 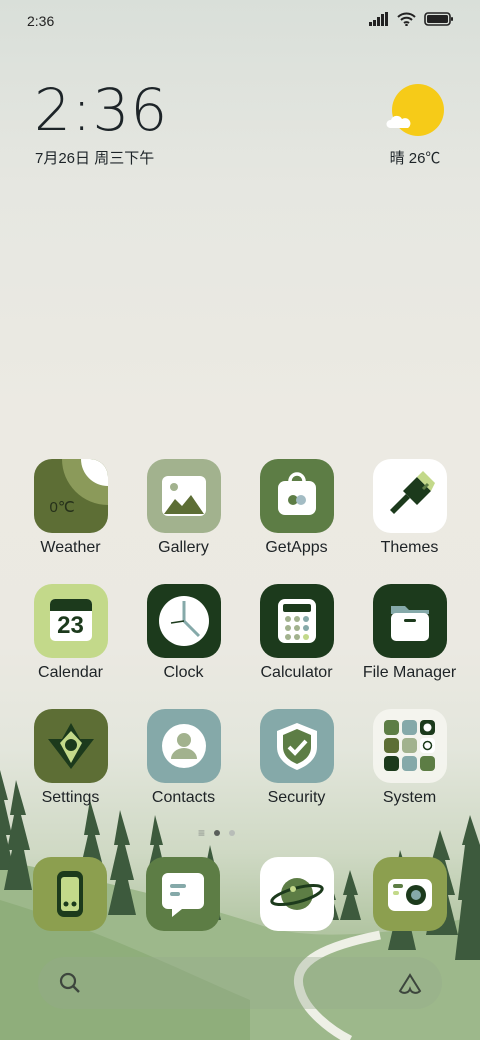 I want to click on page-indicator: ≡, so click(x=217, y=833).